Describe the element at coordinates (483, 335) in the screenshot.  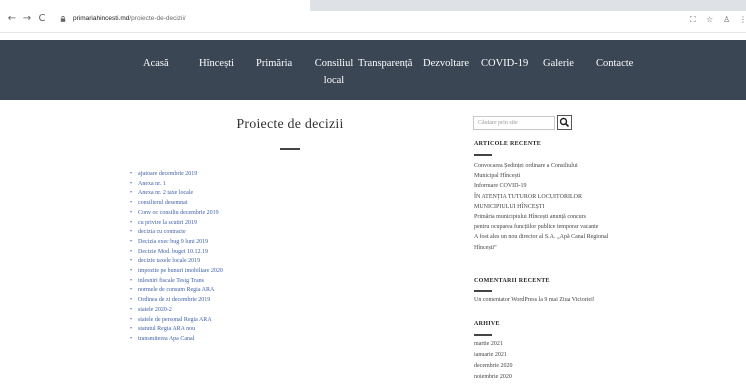
I see `archives-divider` at that location.